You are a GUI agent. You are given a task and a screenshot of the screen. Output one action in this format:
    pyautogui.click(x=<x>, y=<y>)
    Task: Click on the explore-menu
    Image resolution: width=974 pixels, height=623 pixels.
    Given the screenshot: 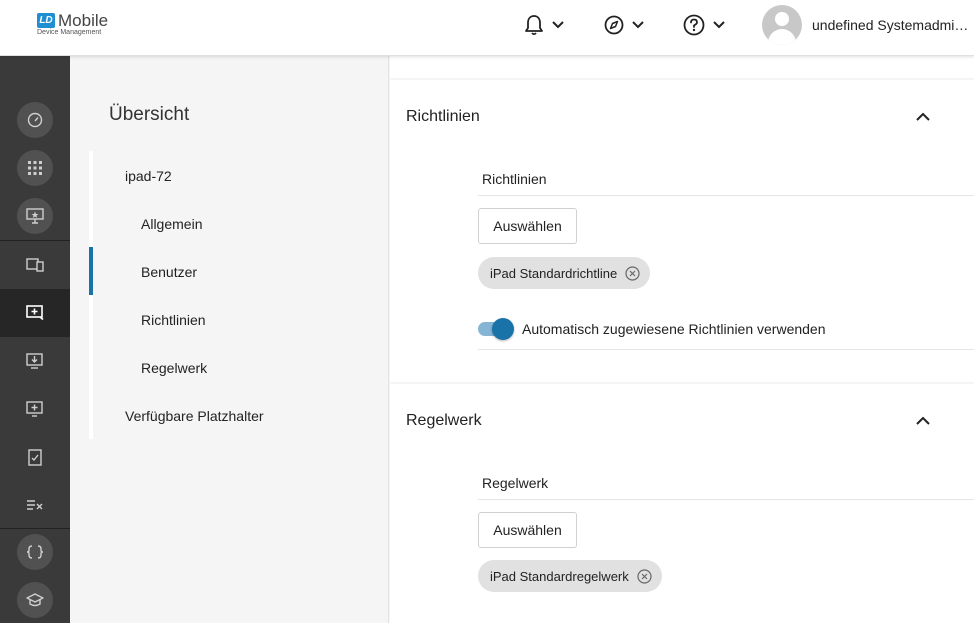 What is the action you would take?
    pyautogui.click(x=624, y=25)
    